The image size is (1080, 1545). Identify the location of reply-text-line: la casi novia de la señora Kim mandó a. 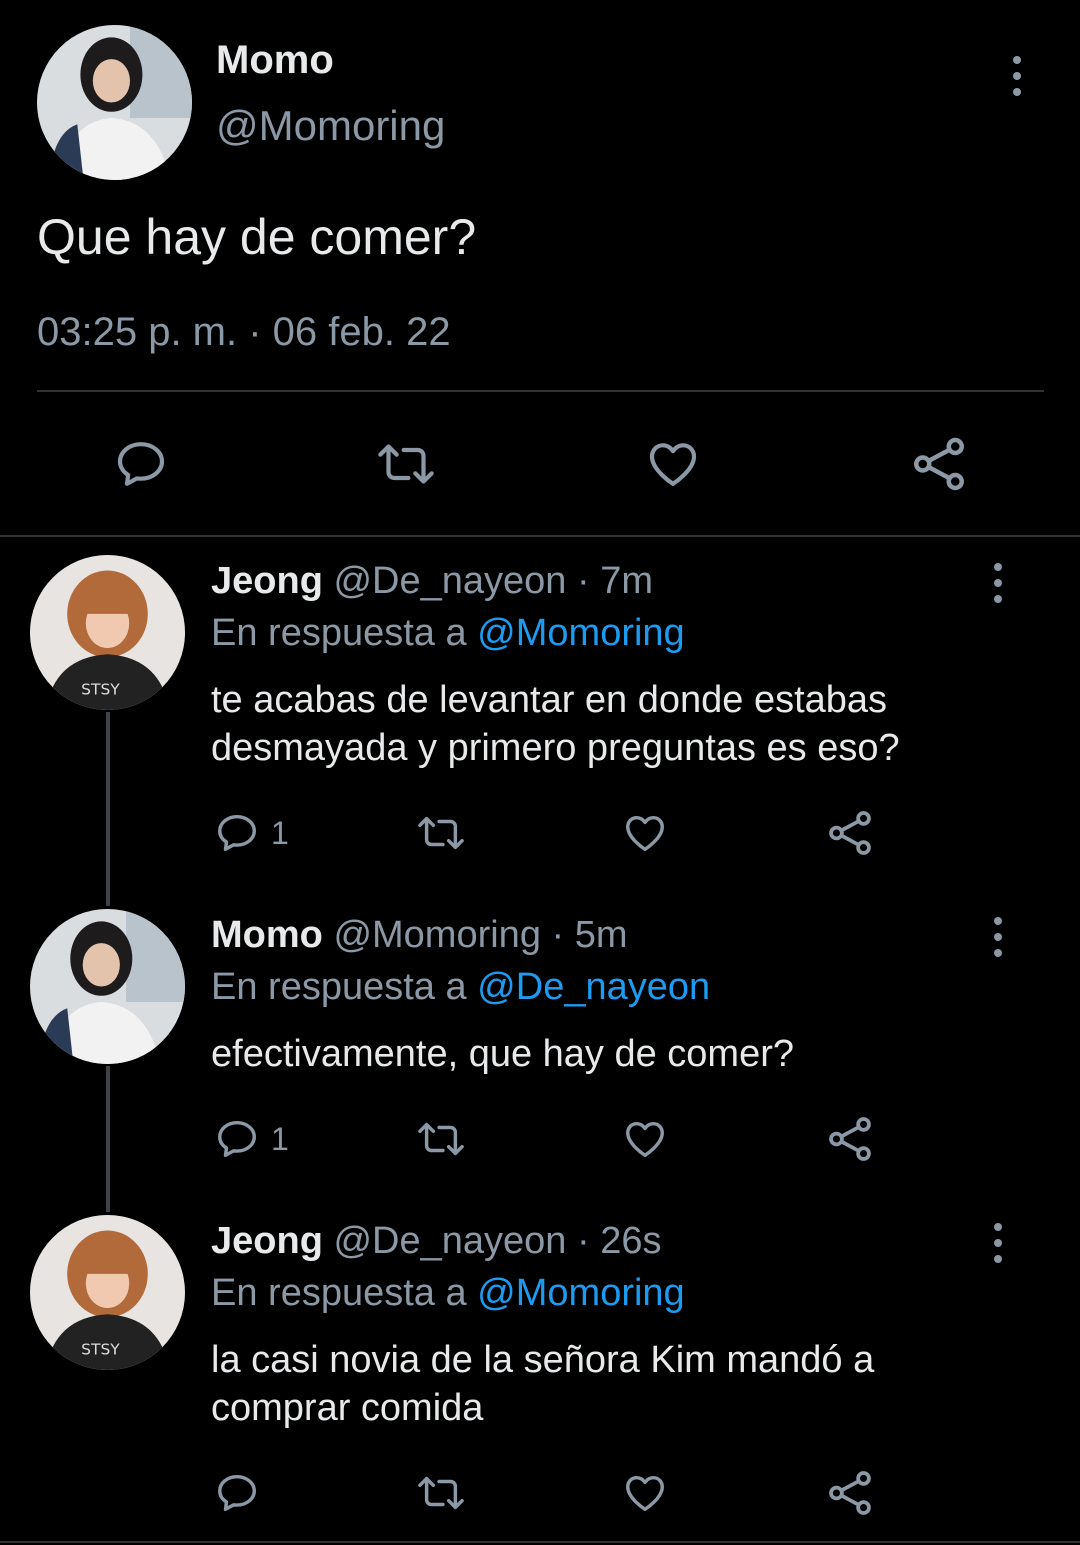
(543, 1360).